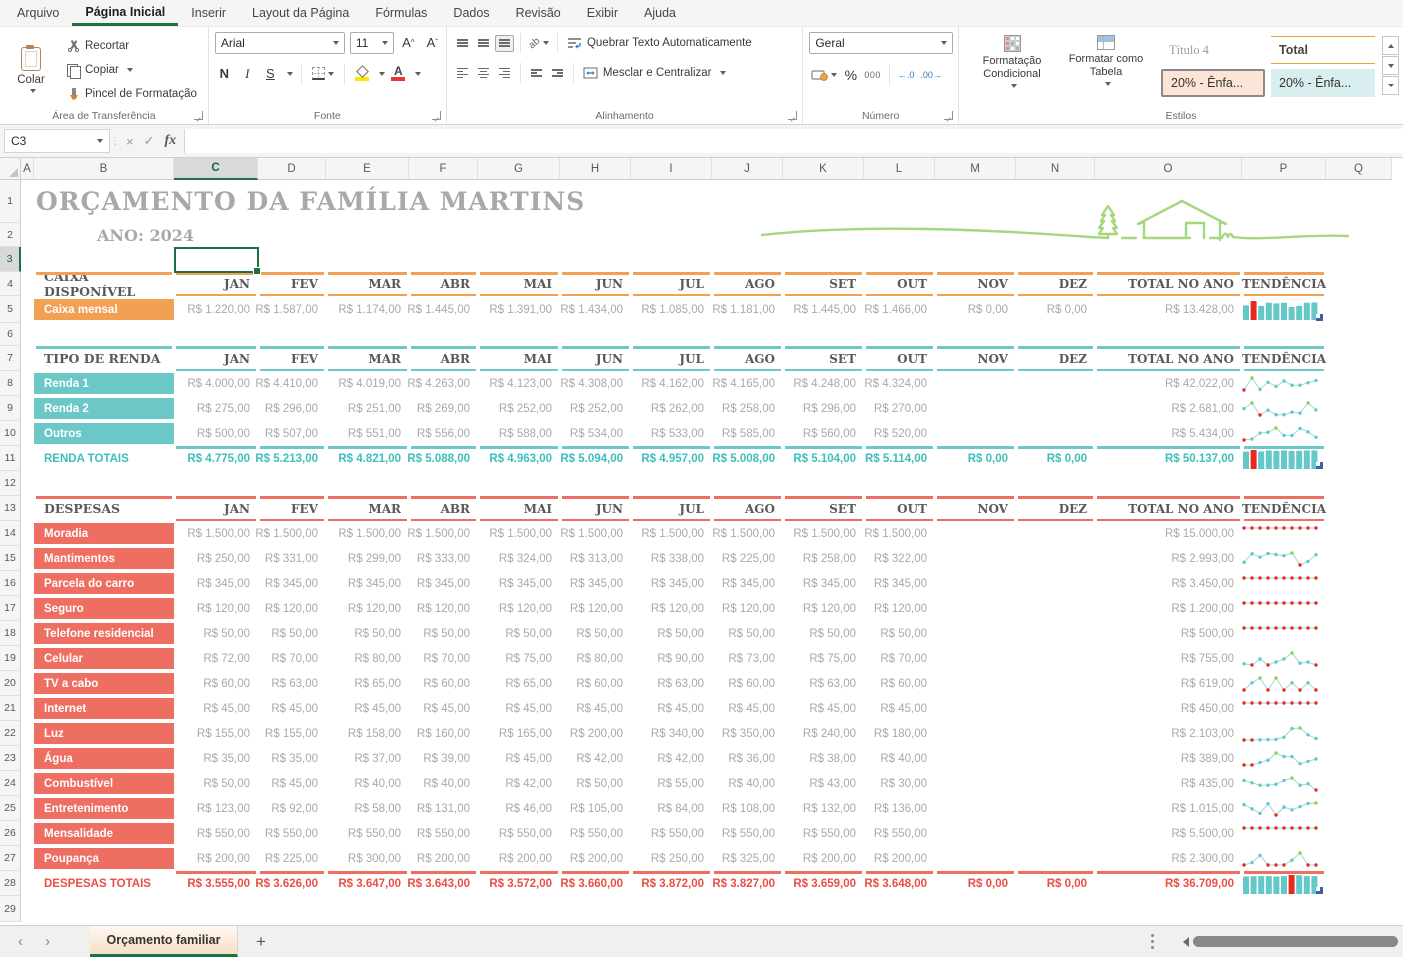 The width and height of the screenshot is (1403, 957). Describe the element at coordinates (747, 758) in the screenshot. I see `month-value-cell: R$ 36,00` at that location.